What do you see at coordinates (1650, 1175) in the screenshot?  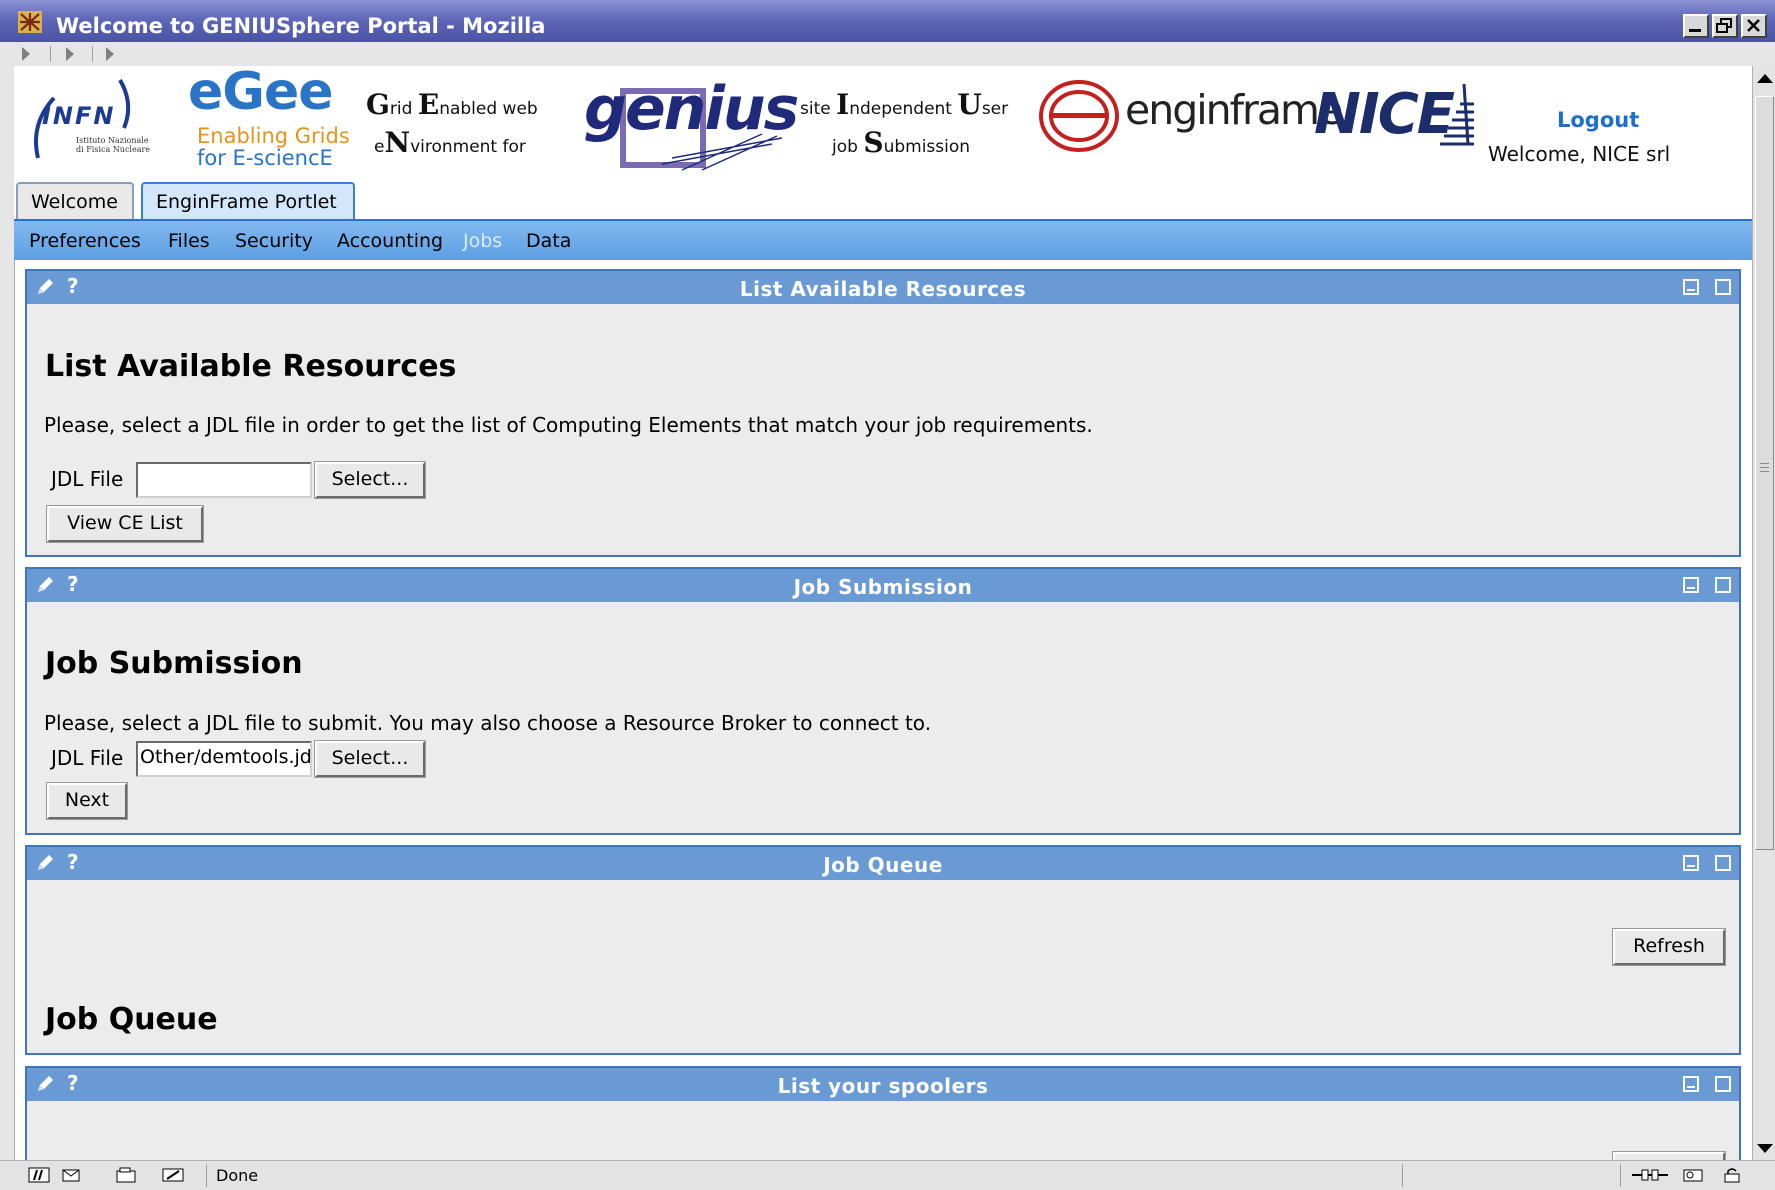 I see `online-status-icon` at bounding box center [1650, 1175].